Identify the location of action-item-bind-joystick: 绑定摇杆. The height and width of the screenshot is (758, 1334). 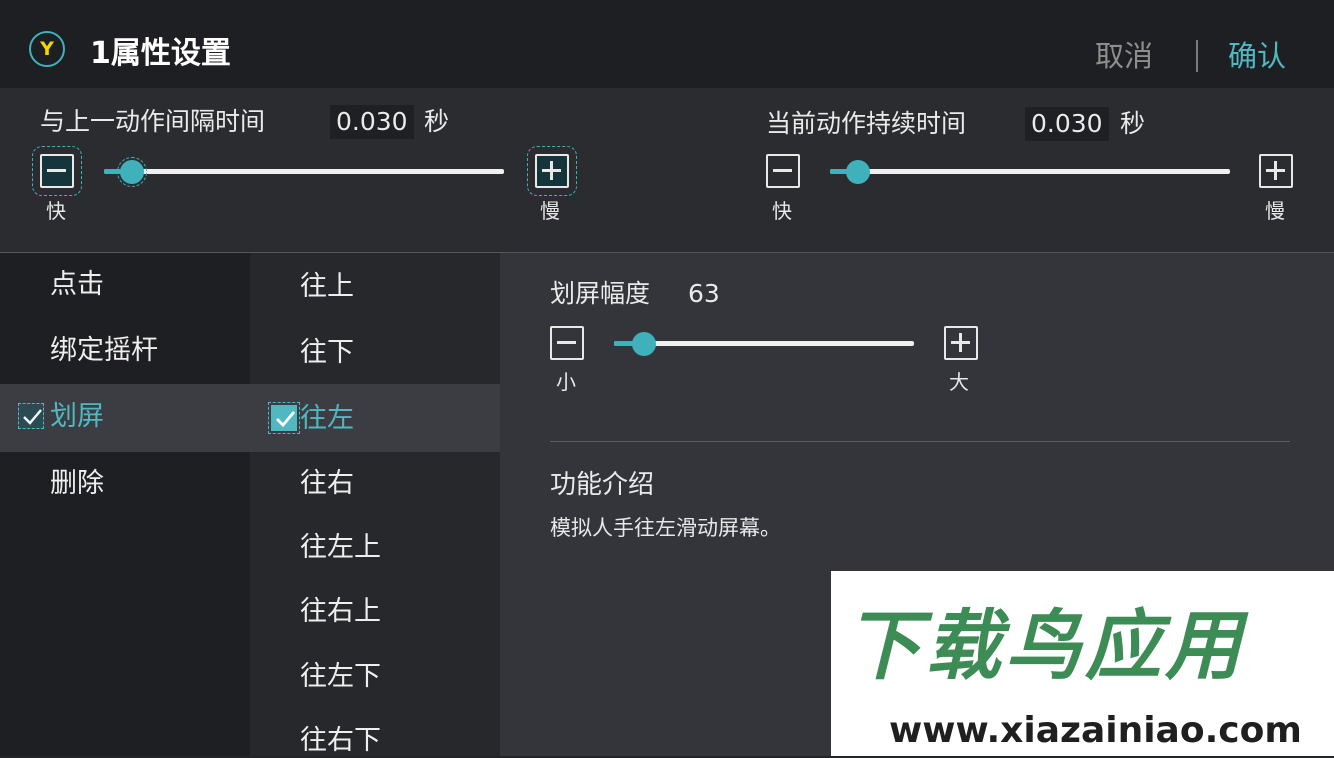
(104, 351).